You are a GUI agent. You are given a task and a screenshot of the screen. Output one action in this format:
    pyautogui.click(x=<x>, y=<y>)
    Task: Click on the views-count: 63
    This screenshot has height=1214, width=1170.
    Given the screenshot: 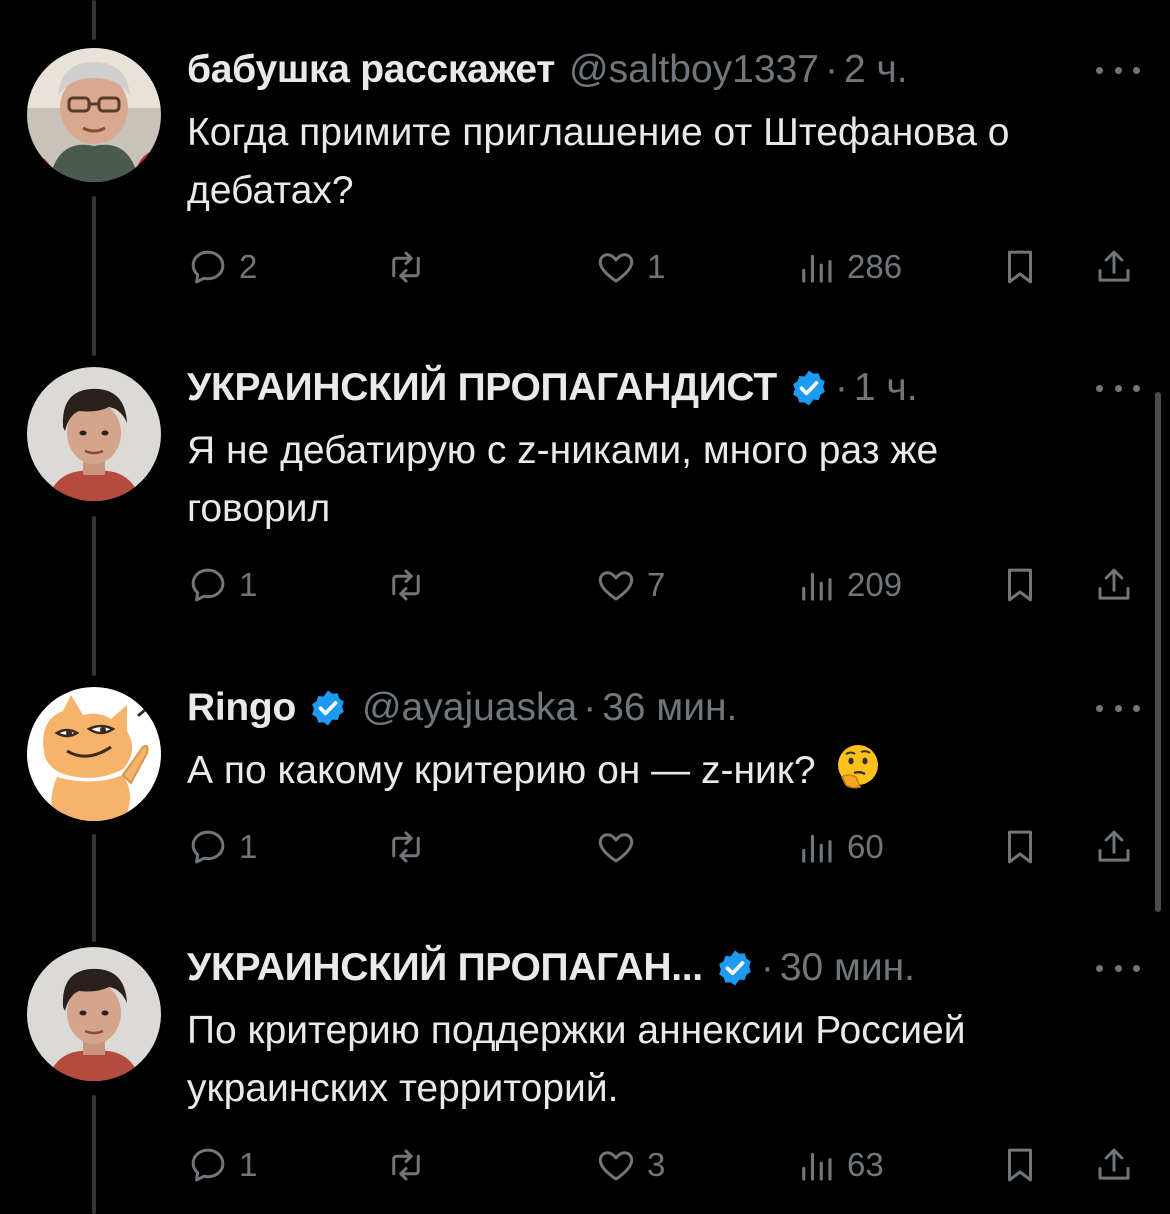 What is the action you would take?
    pyautogui.click(x=865, y=1164)
    